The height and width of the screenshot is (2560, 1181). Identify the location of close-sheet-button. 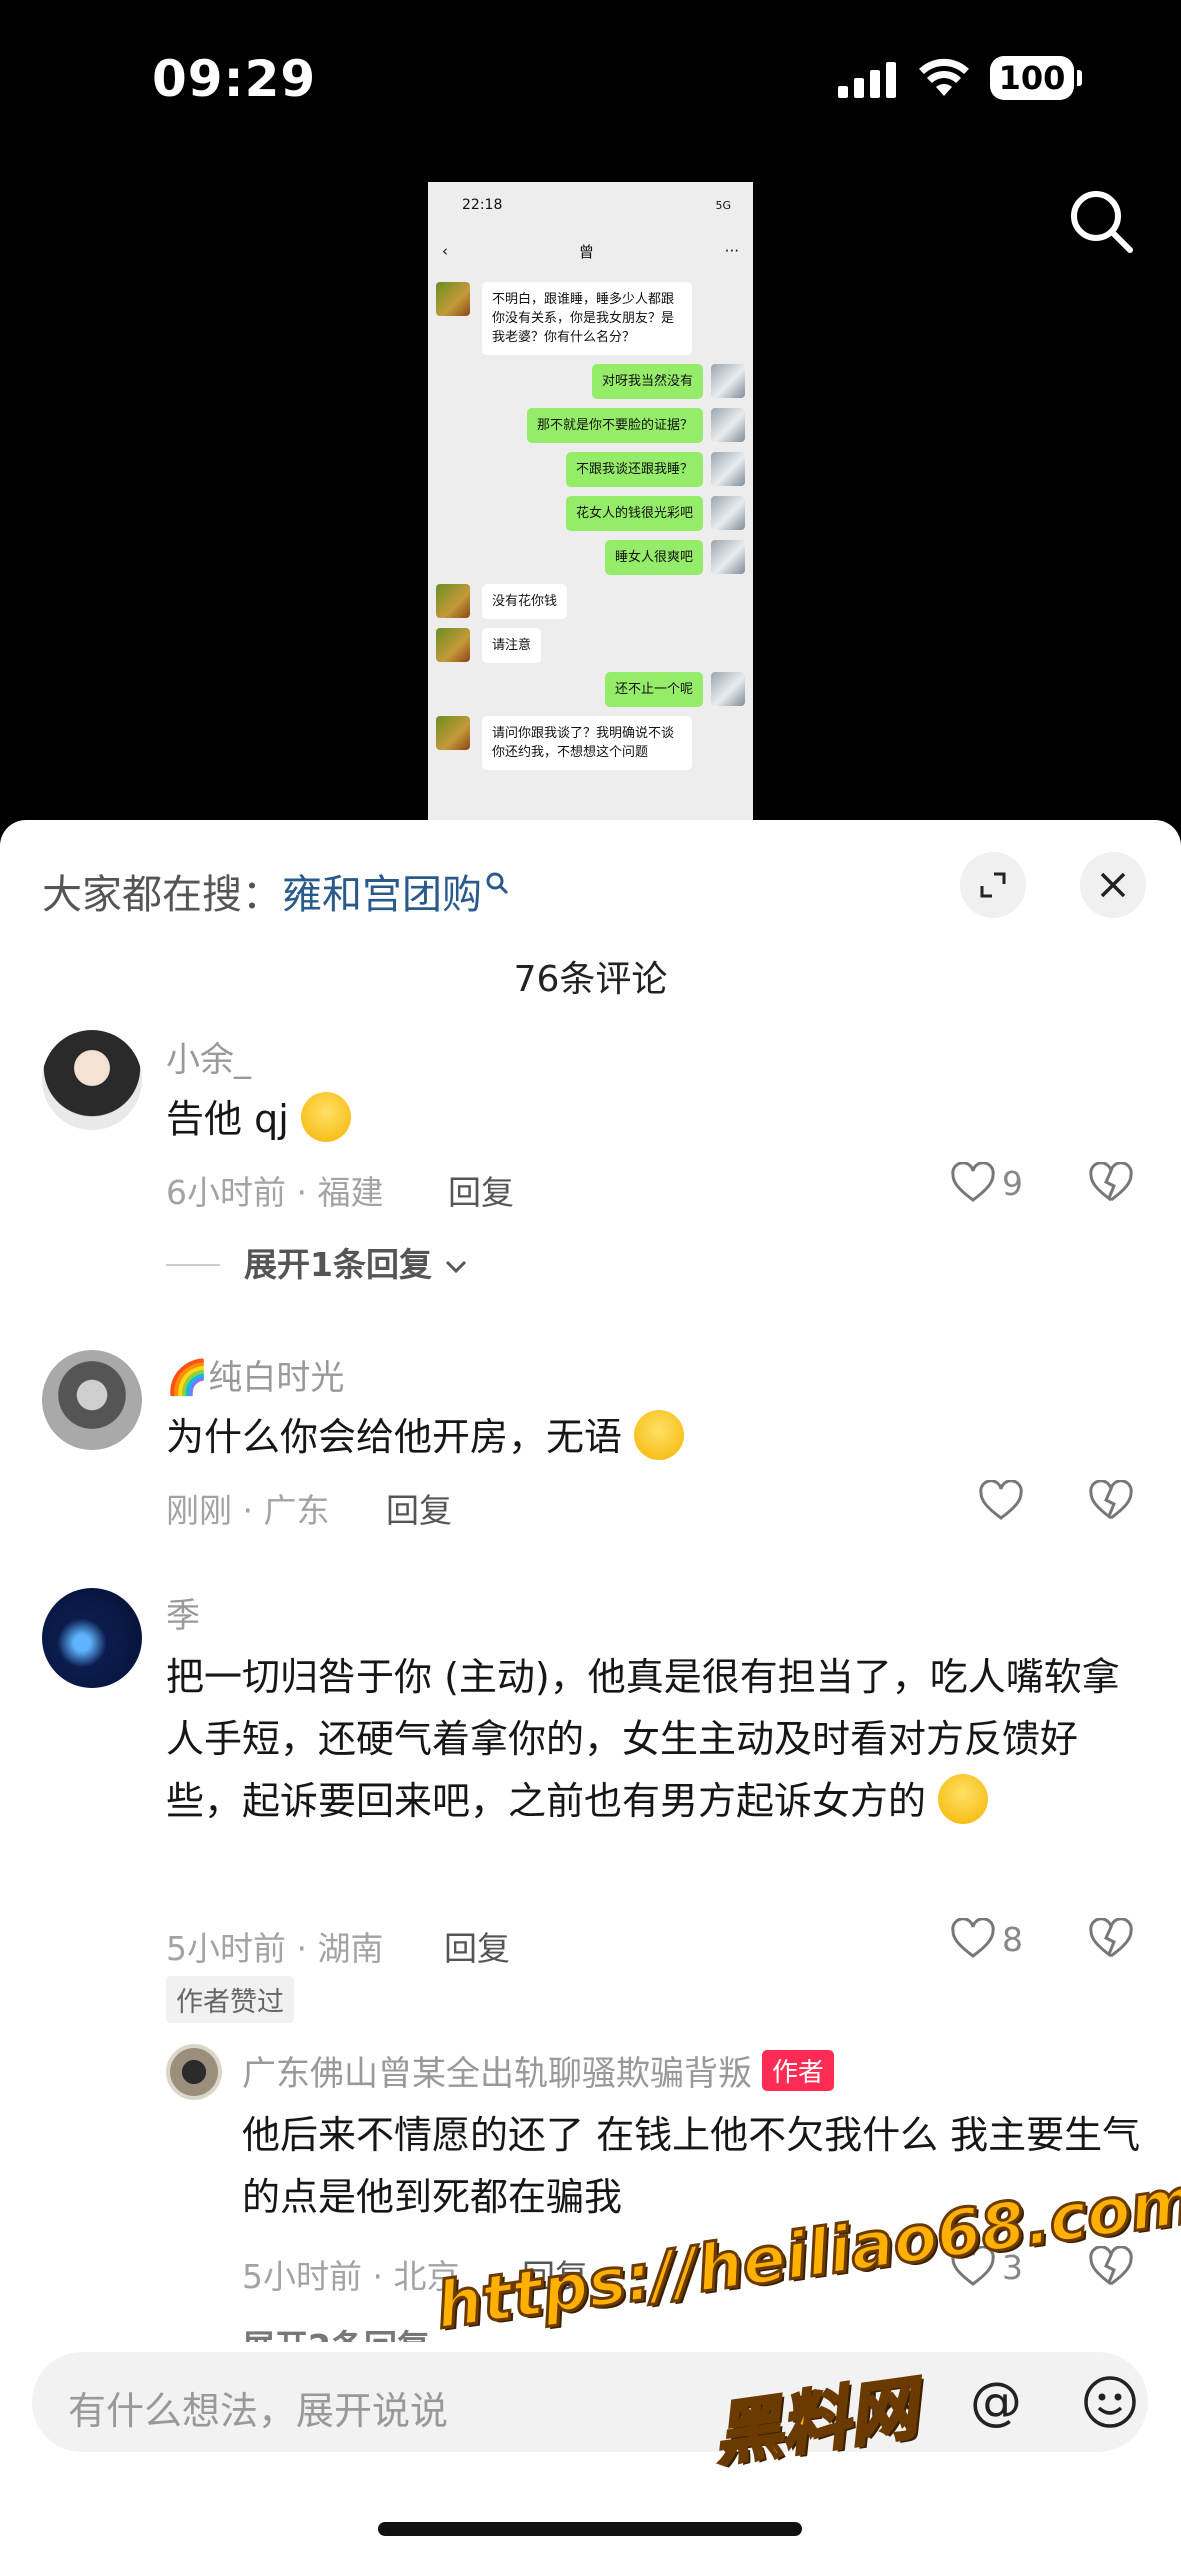
(1113, 885).